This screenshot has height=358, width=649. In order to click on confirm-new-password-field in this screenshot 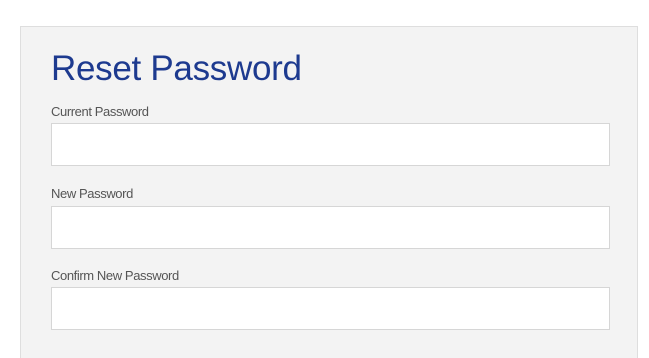, I will do `click(330, 308)`.